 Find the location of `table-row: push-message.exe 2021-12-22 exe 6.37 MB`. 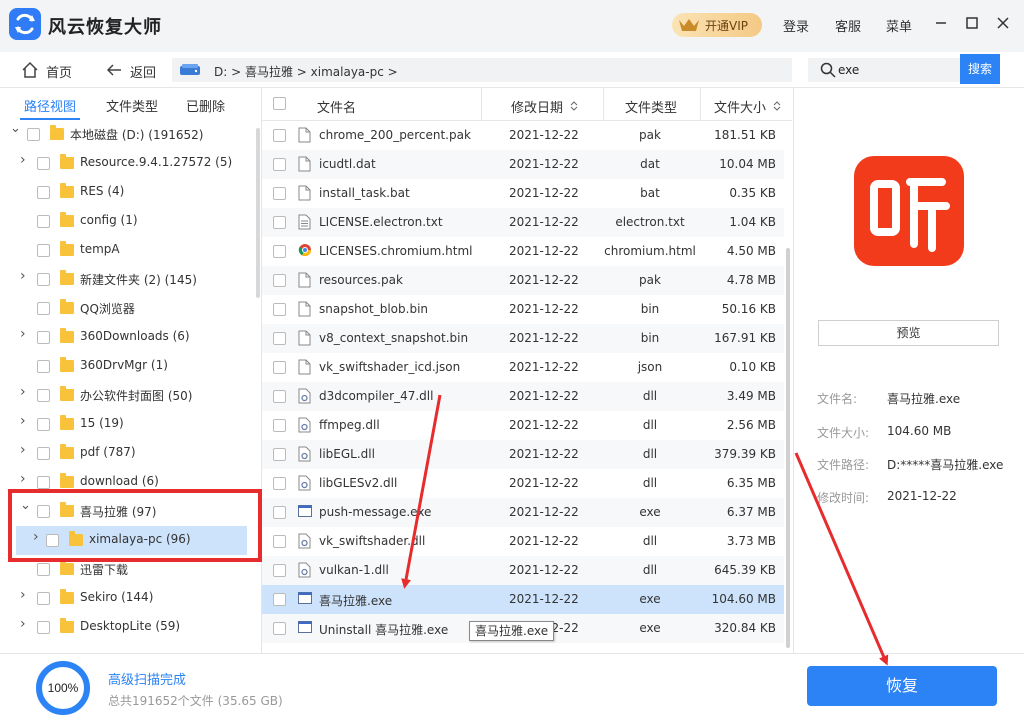

table-row: push-message.exe 2021-12-22 exe 6.37 MB is located at coordinates (523, 512).